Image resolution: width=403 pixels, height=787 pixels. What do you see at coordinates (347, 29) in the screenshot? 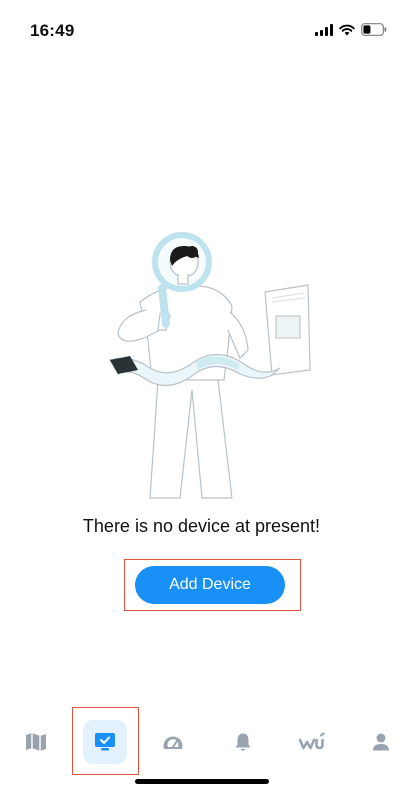
I see `wifi-icon` at bounding box center [347, 29].